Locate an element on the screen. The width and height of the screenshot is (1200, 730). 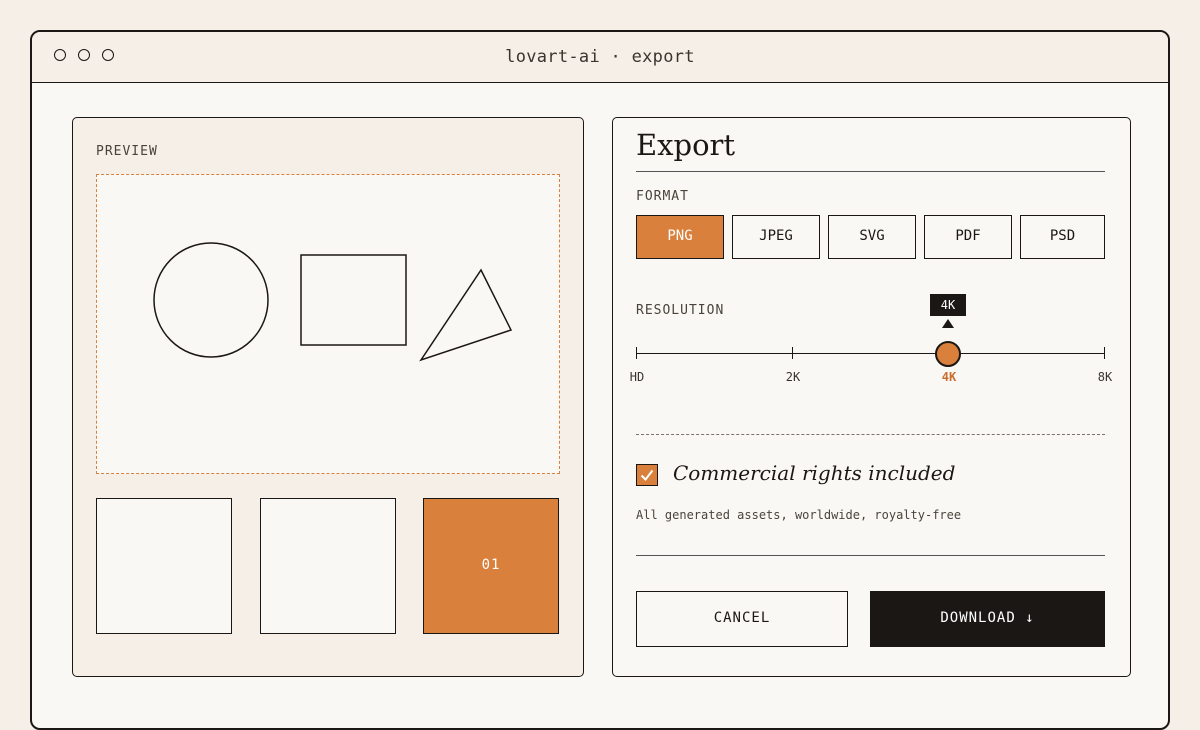
section-divider is located at coordinates (870, 434).